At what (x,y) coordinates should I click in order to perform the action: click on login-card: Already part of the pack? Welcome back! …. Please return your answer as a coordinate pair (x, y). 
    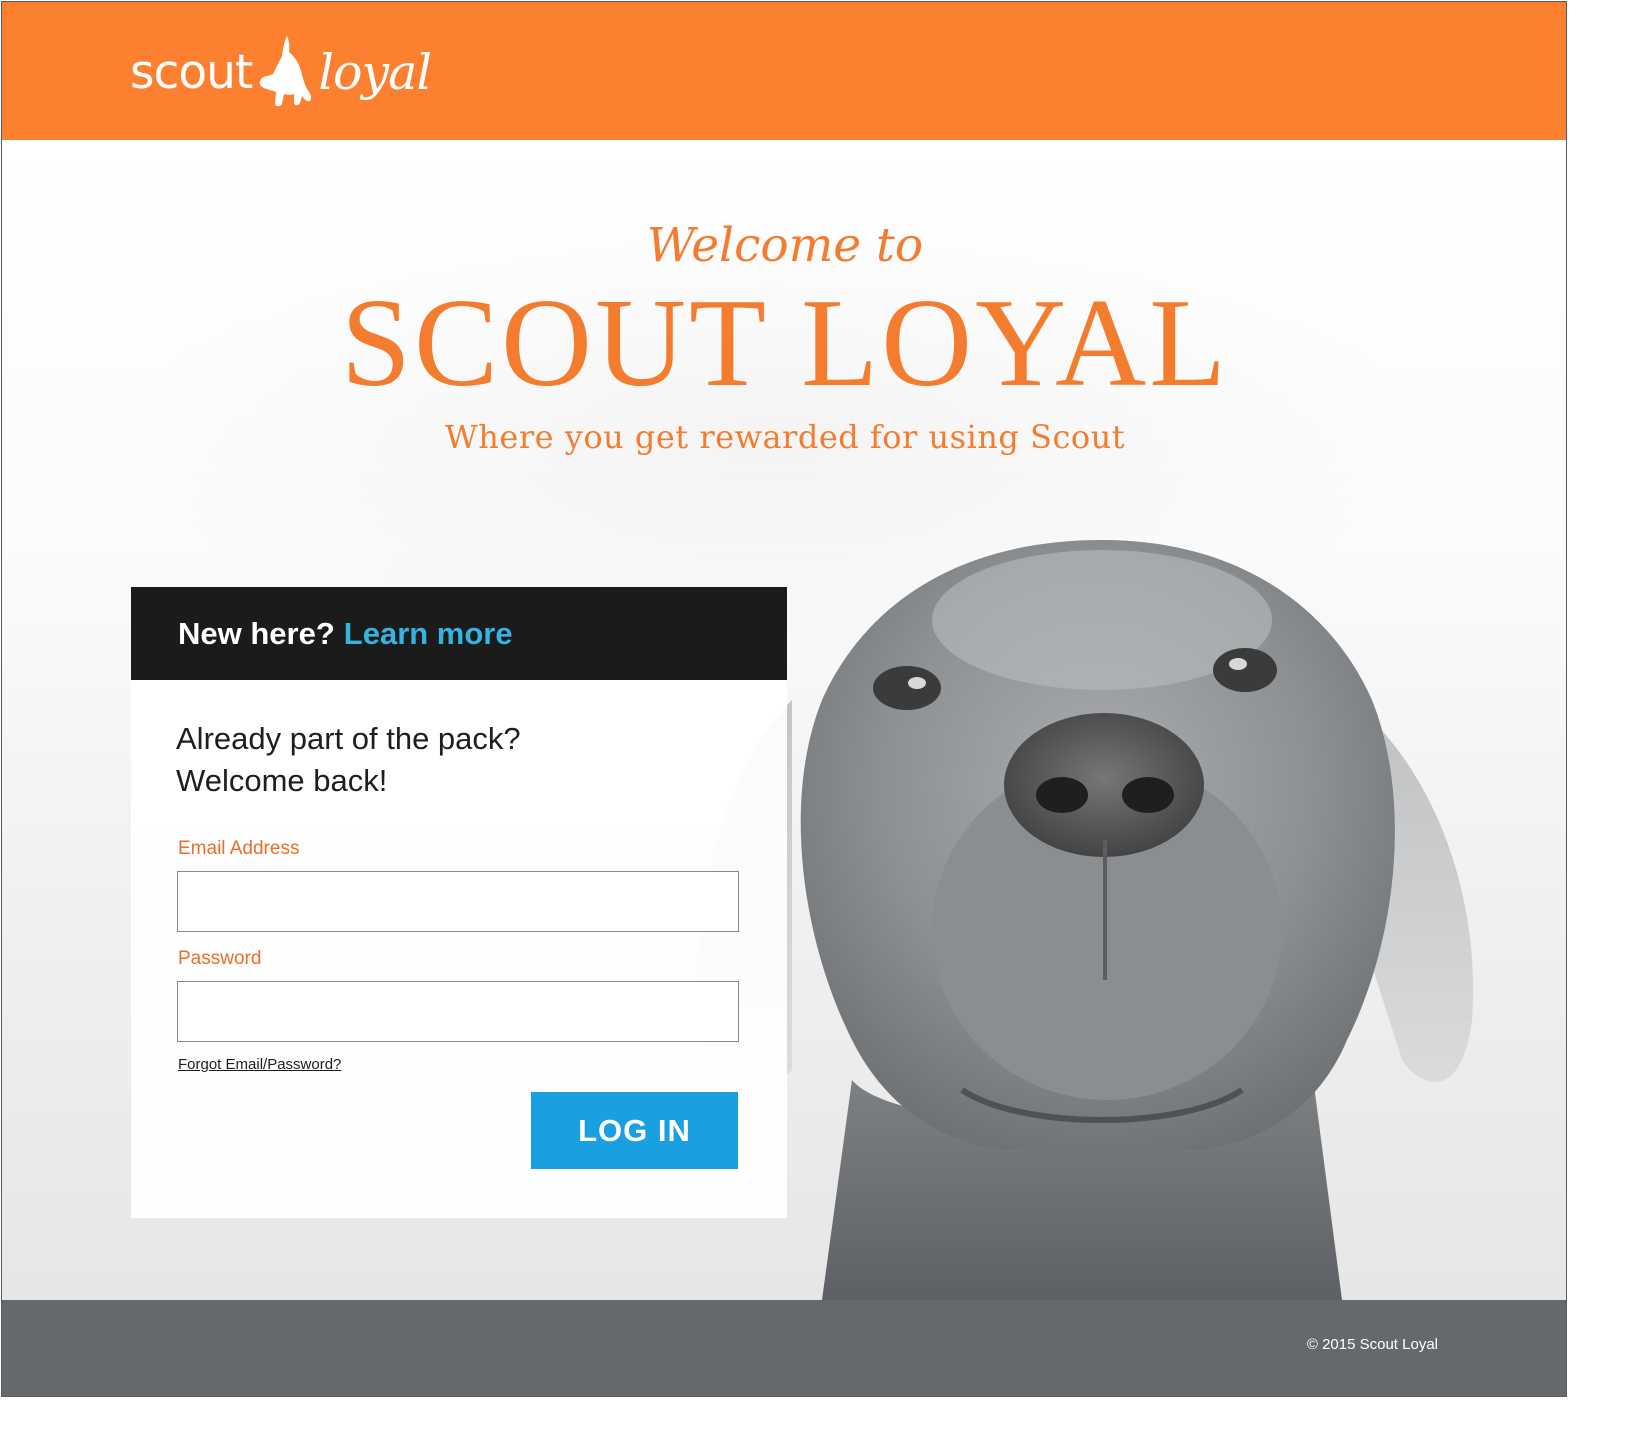
    Looking at the image, I should click on (459, 949).